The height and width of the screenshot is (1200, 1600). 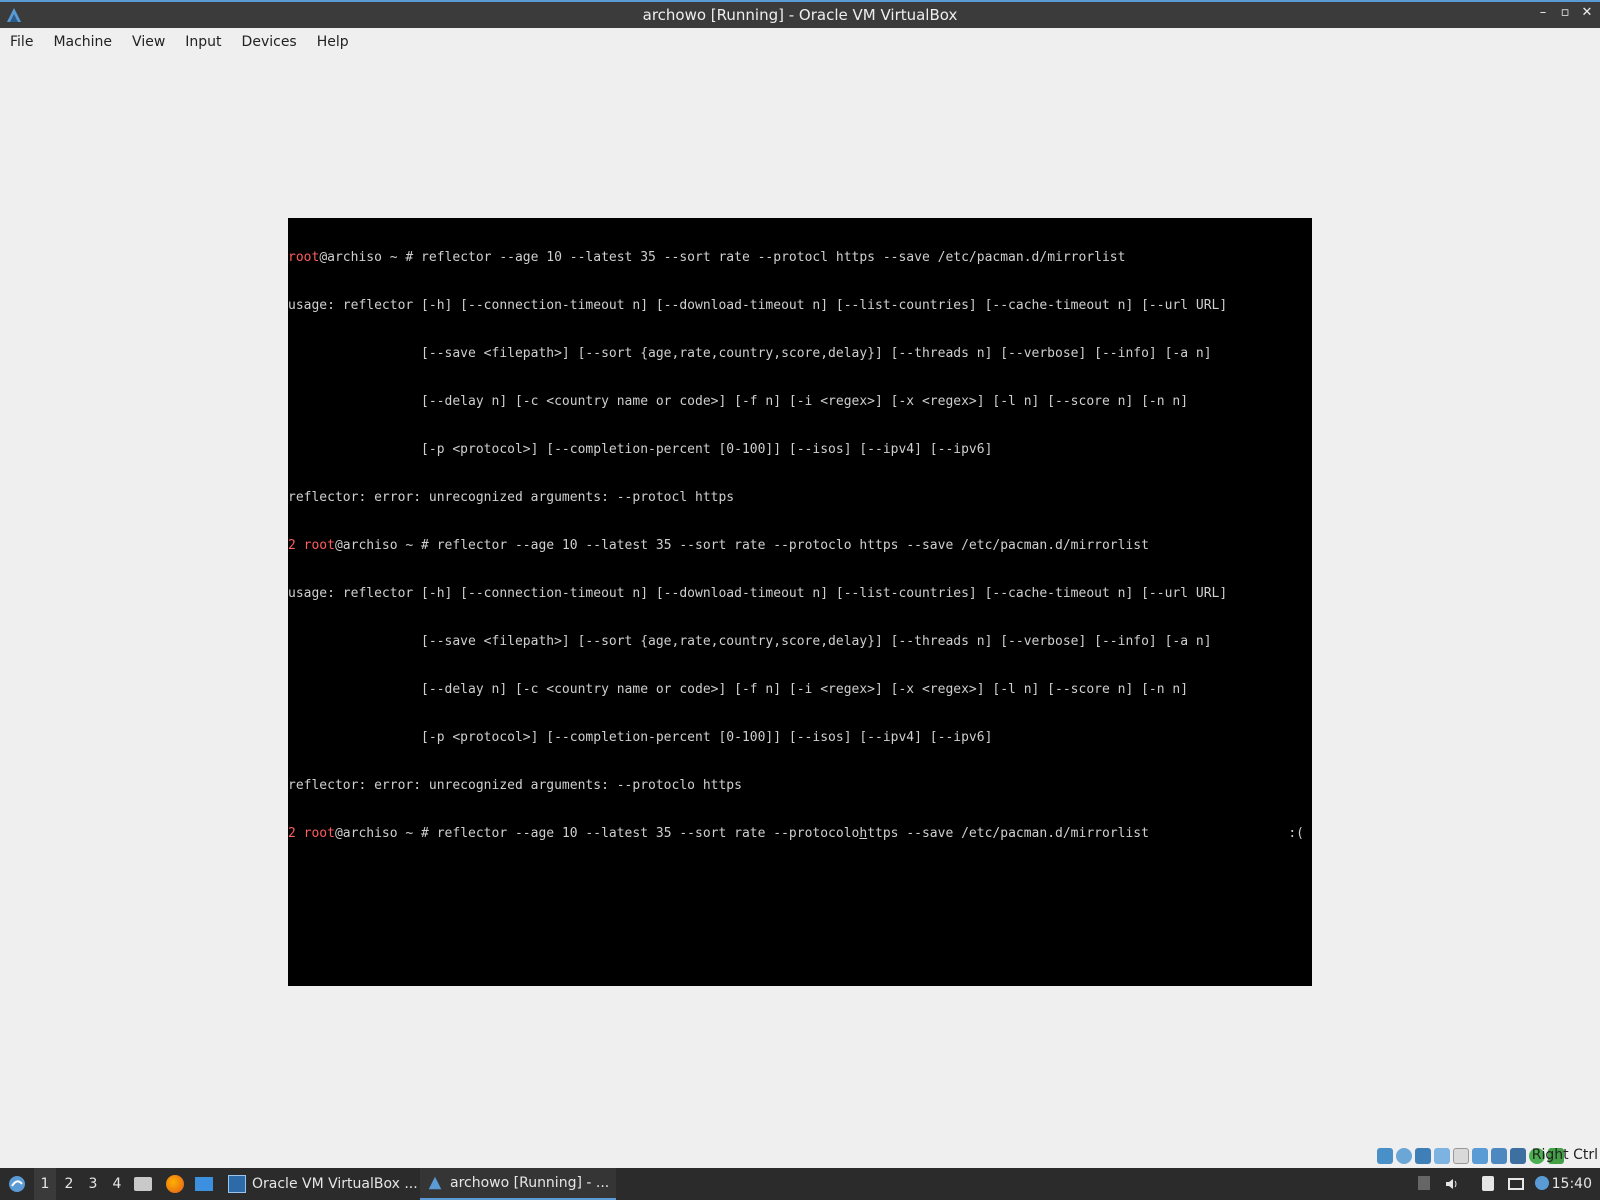 What do you see at coordinates (269, 42) in the screenshot?
I see `menu-devices: Devices` at bounding box center [269, 42].